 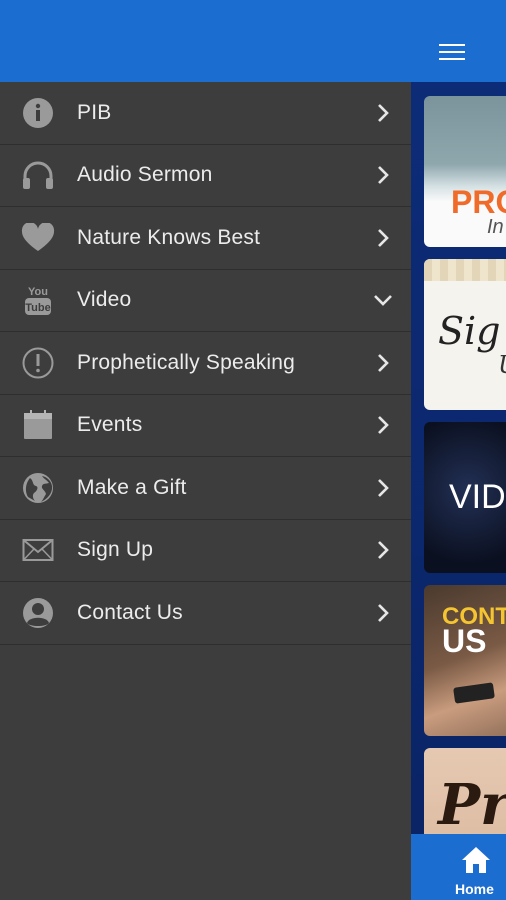 I want to click on info-icon, so click(x=38, y=113).